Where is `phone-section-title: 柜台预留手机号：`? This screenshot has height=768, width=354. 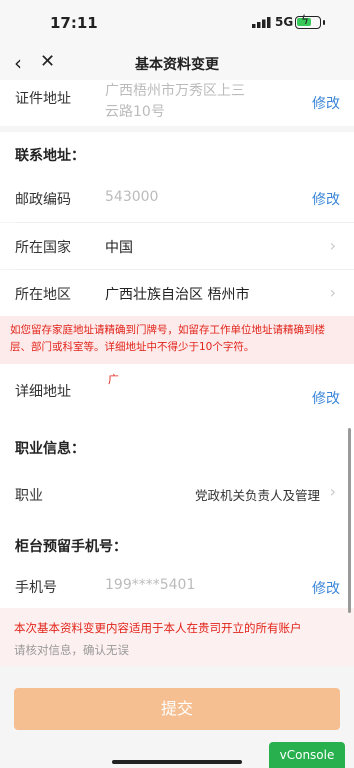 phone-section-title: 柜台预留手机号： is located at coordinates (71, 547).